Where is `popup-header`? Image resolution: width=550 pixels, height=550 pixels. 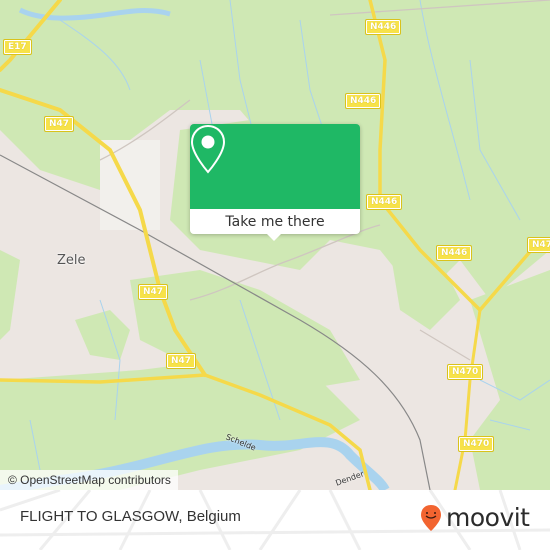 popup-header is located at coordinates (275, 166).